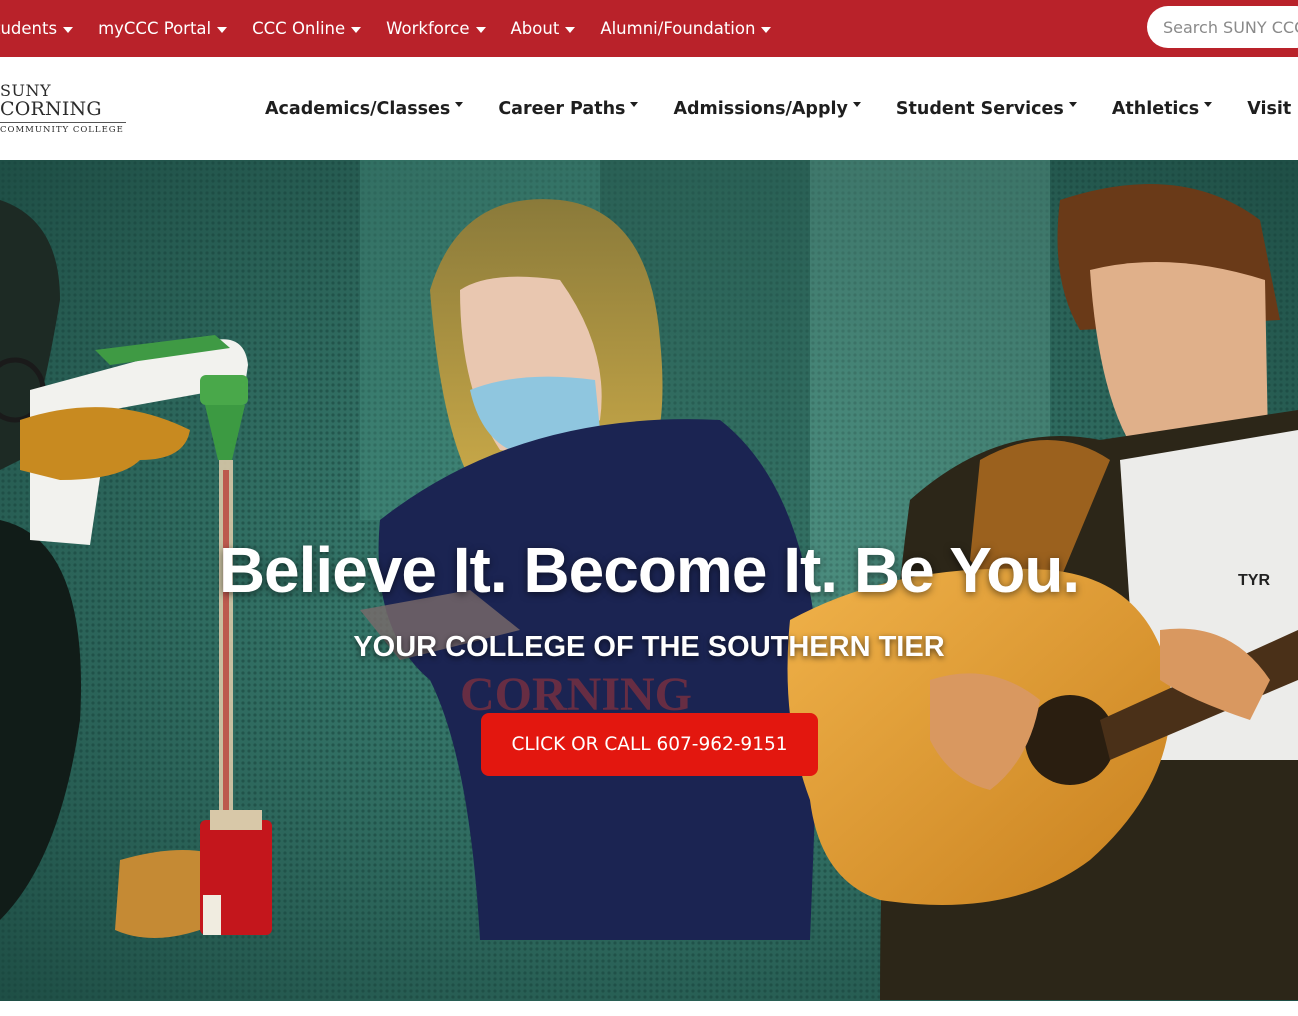 This screenshot has height=1016, width=1298. Describe the element at coordinates (562, 108) in the screenshot. I see `nav-label: Career Paths` at that location.